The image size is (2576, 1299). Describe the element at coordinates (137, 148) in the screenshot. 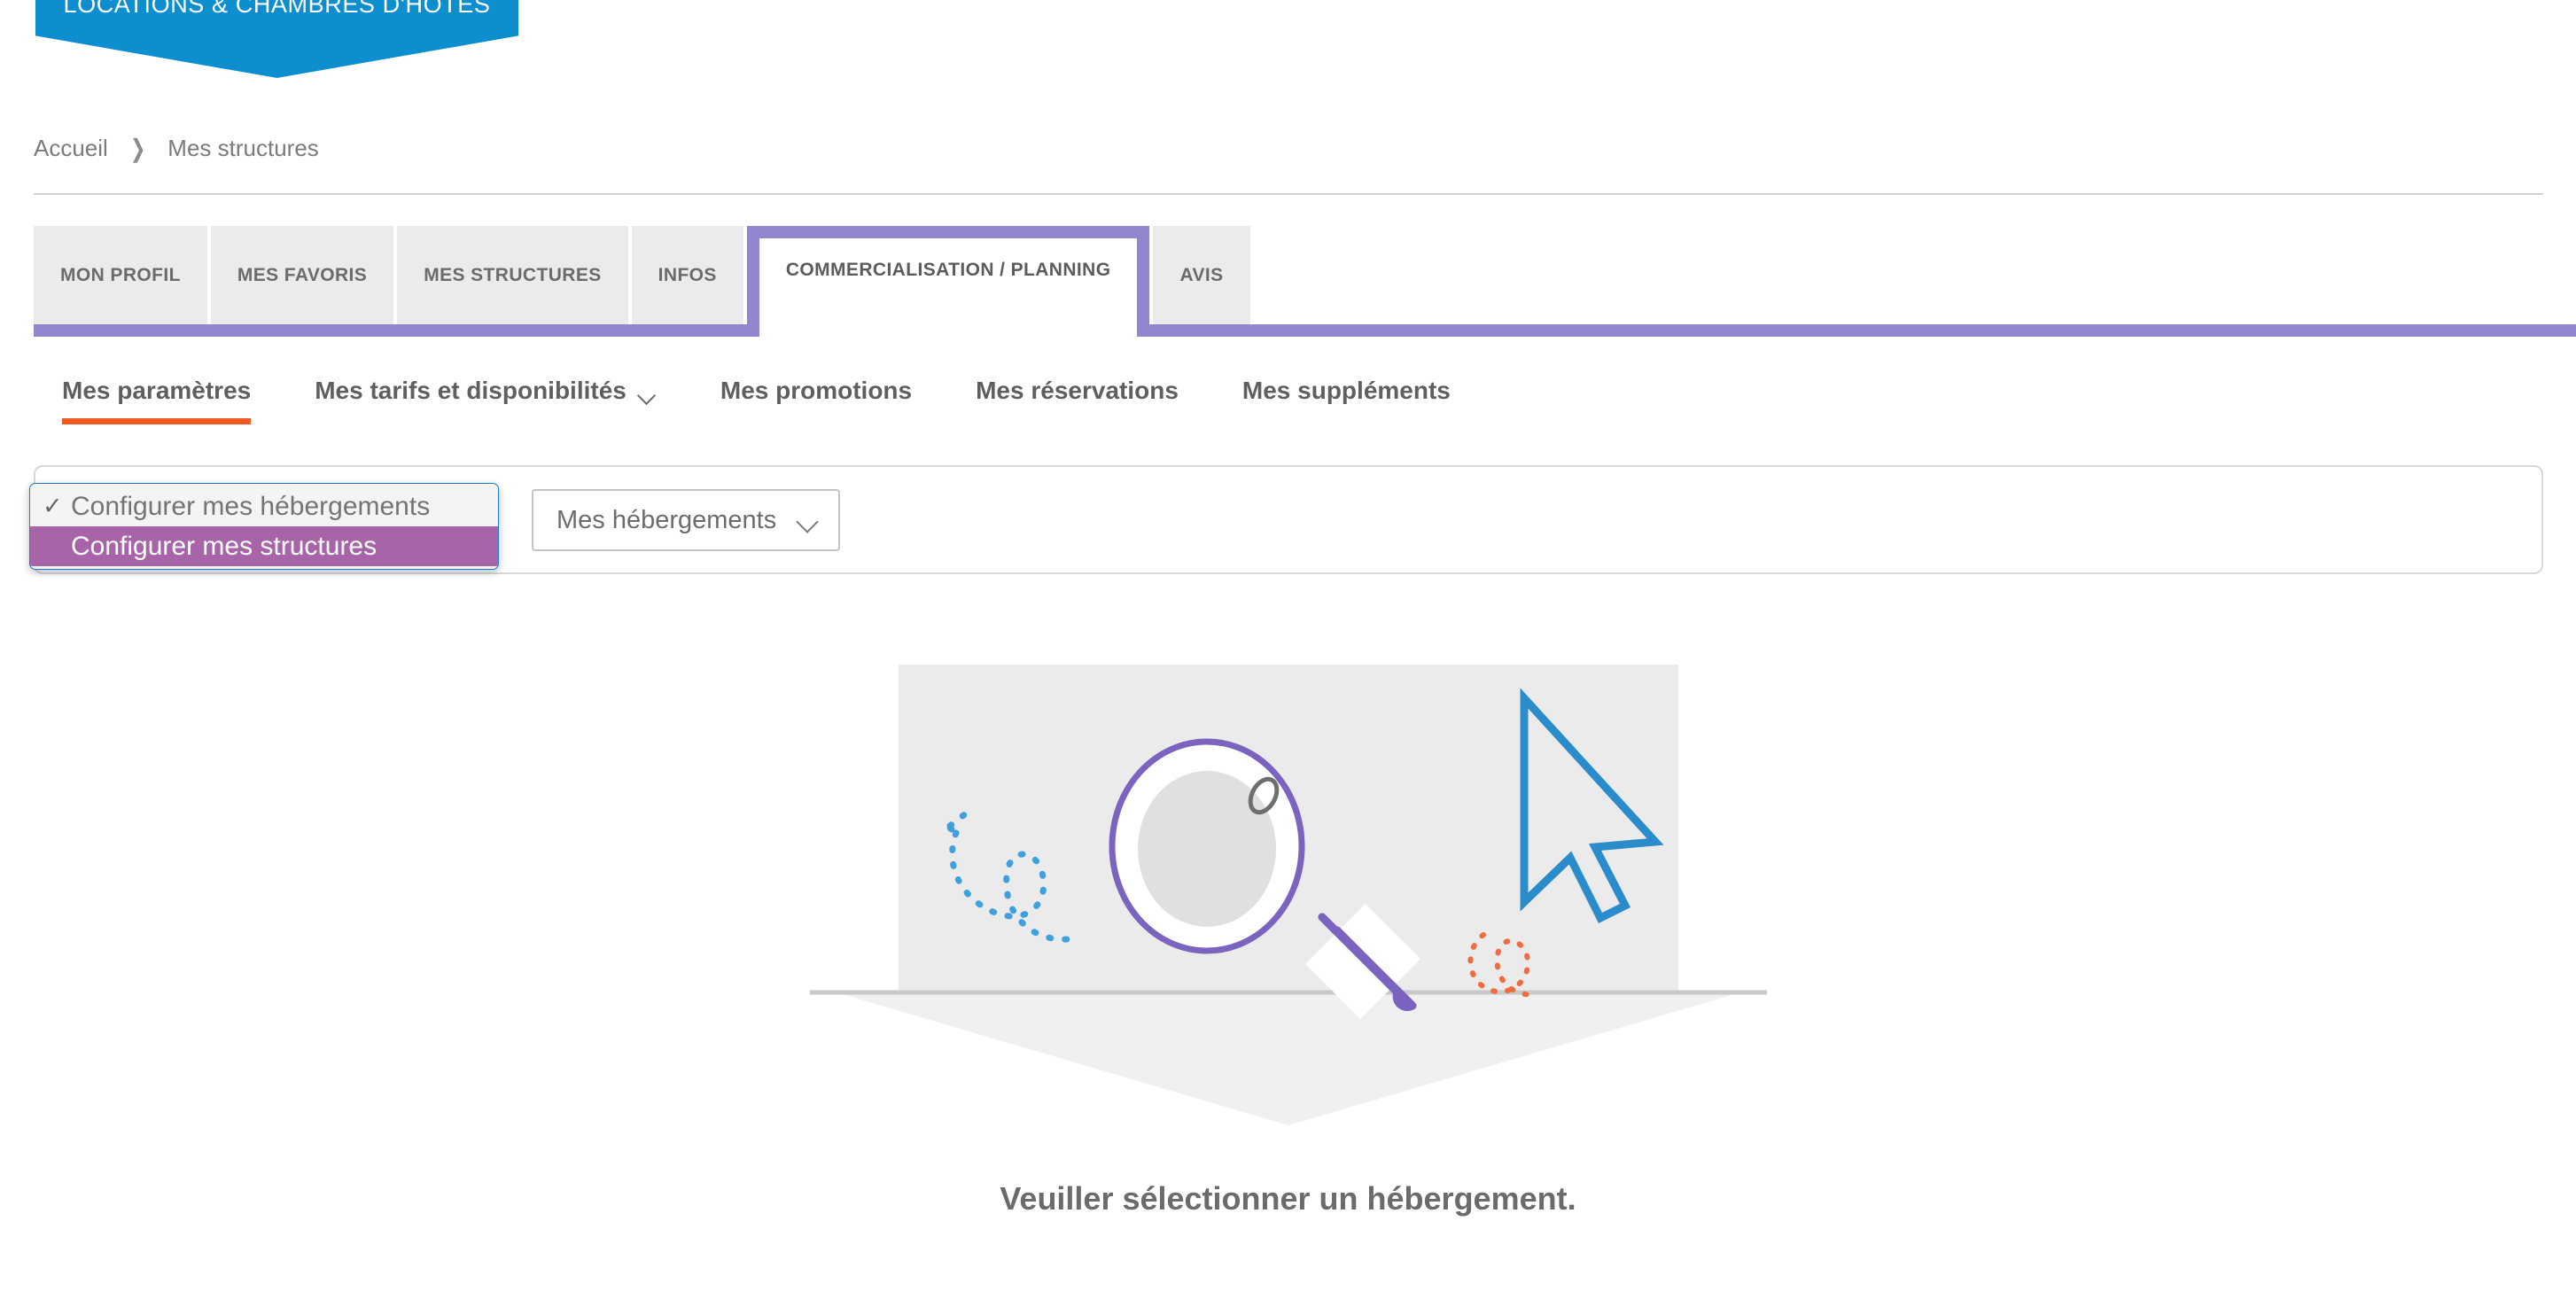

I see `chevron-right-icon: ❯` at that location.